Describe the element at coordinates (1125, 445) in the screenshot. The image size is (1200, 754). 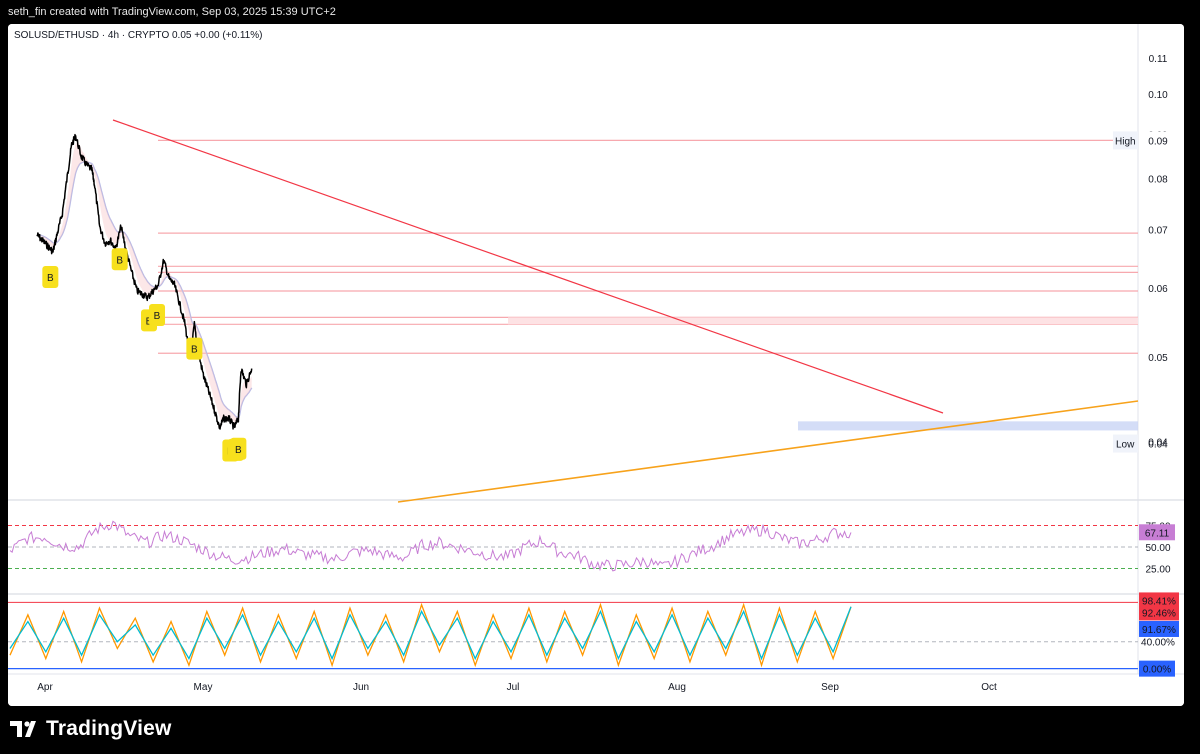
I see `low-label: Low` at that location.